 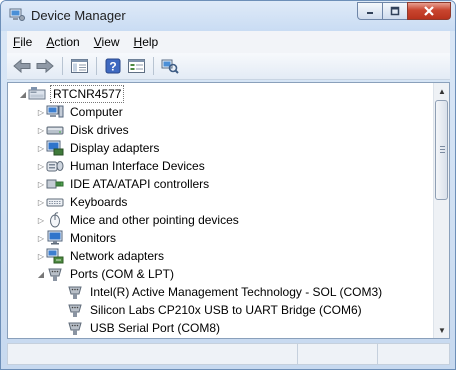 I want to click on help-icon: ?, so click(x=113, y=66).